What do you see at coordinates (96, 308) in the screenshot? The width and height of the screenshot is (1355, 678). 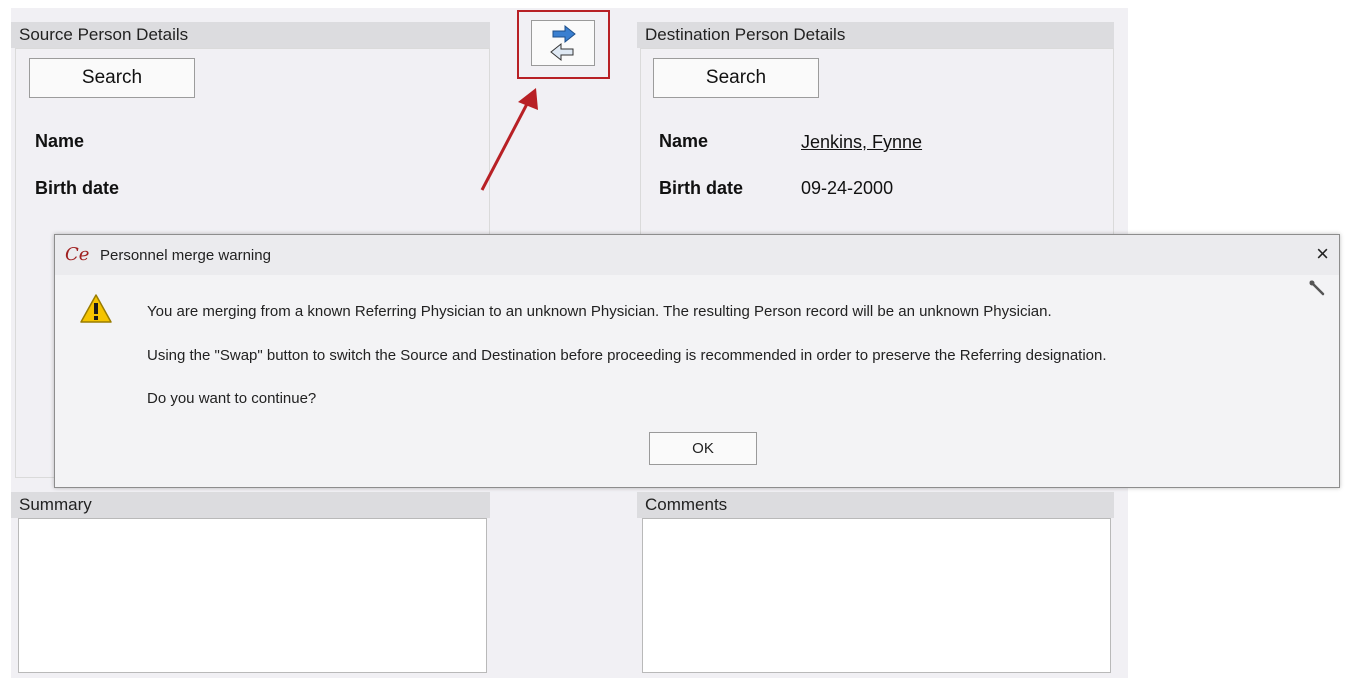 I see `warning-icon` at bounding box center [96, 308].